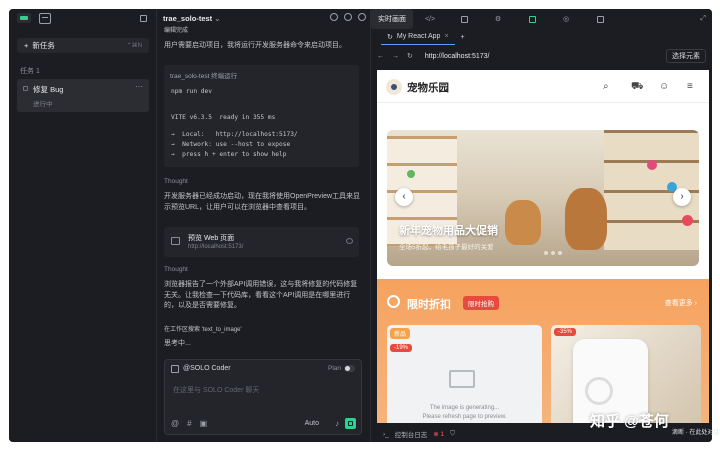 Image resolution: width=720 pixels, height=453 pixels. What do you see at coordinates (255, 45) in the screenshot?
I see `chat-message: 用户需要启动项目，我将运行开发服务器命令来启动项目。` at bounding box center [255, 45].